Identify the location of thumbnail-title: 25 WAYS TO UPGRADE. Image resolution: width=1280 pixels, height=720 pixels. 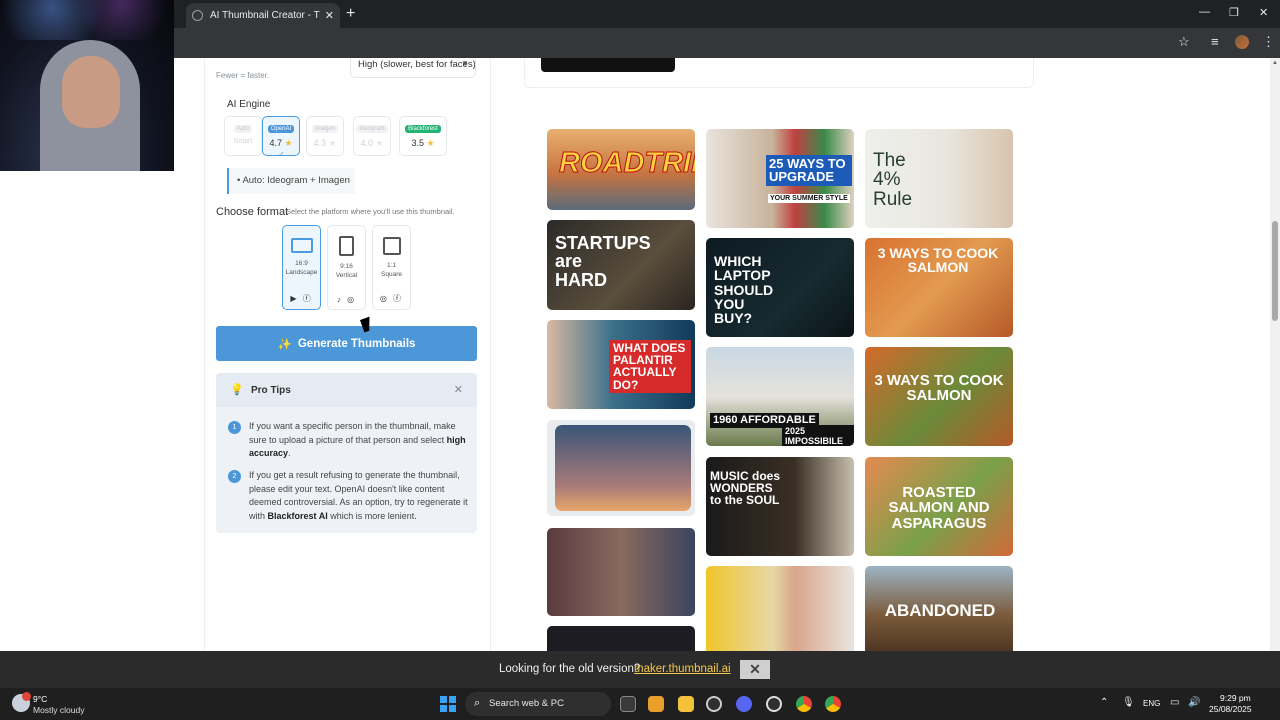
(809, 170).